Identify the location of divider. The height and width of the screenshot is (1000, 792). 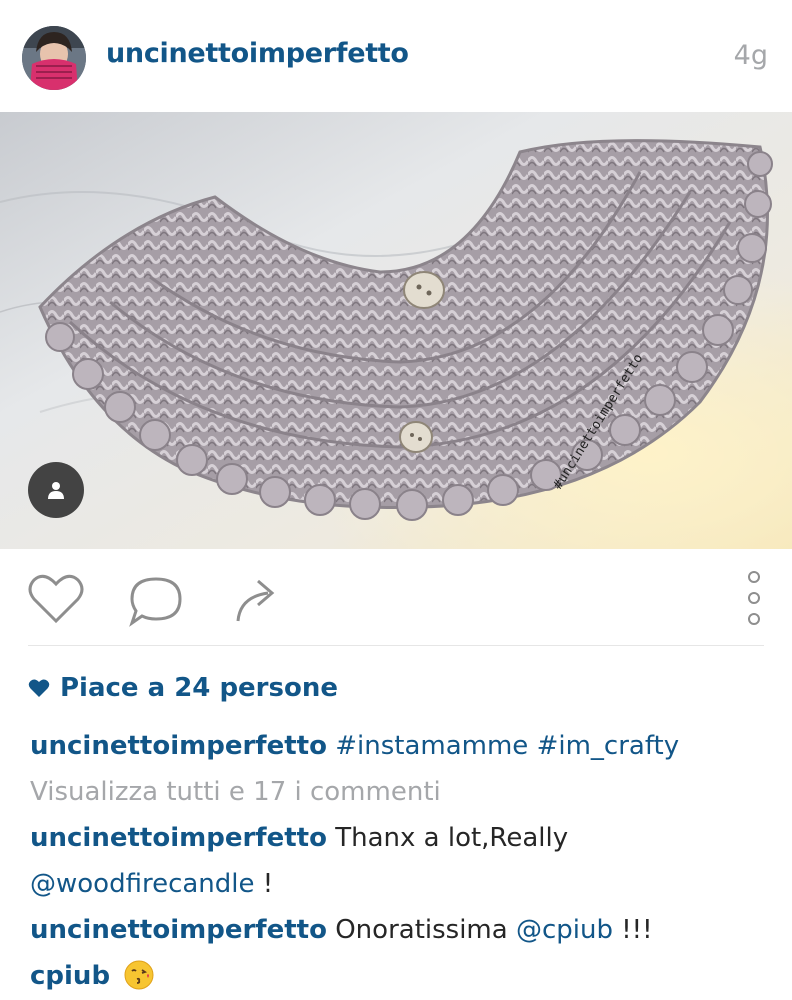
(396, 645).